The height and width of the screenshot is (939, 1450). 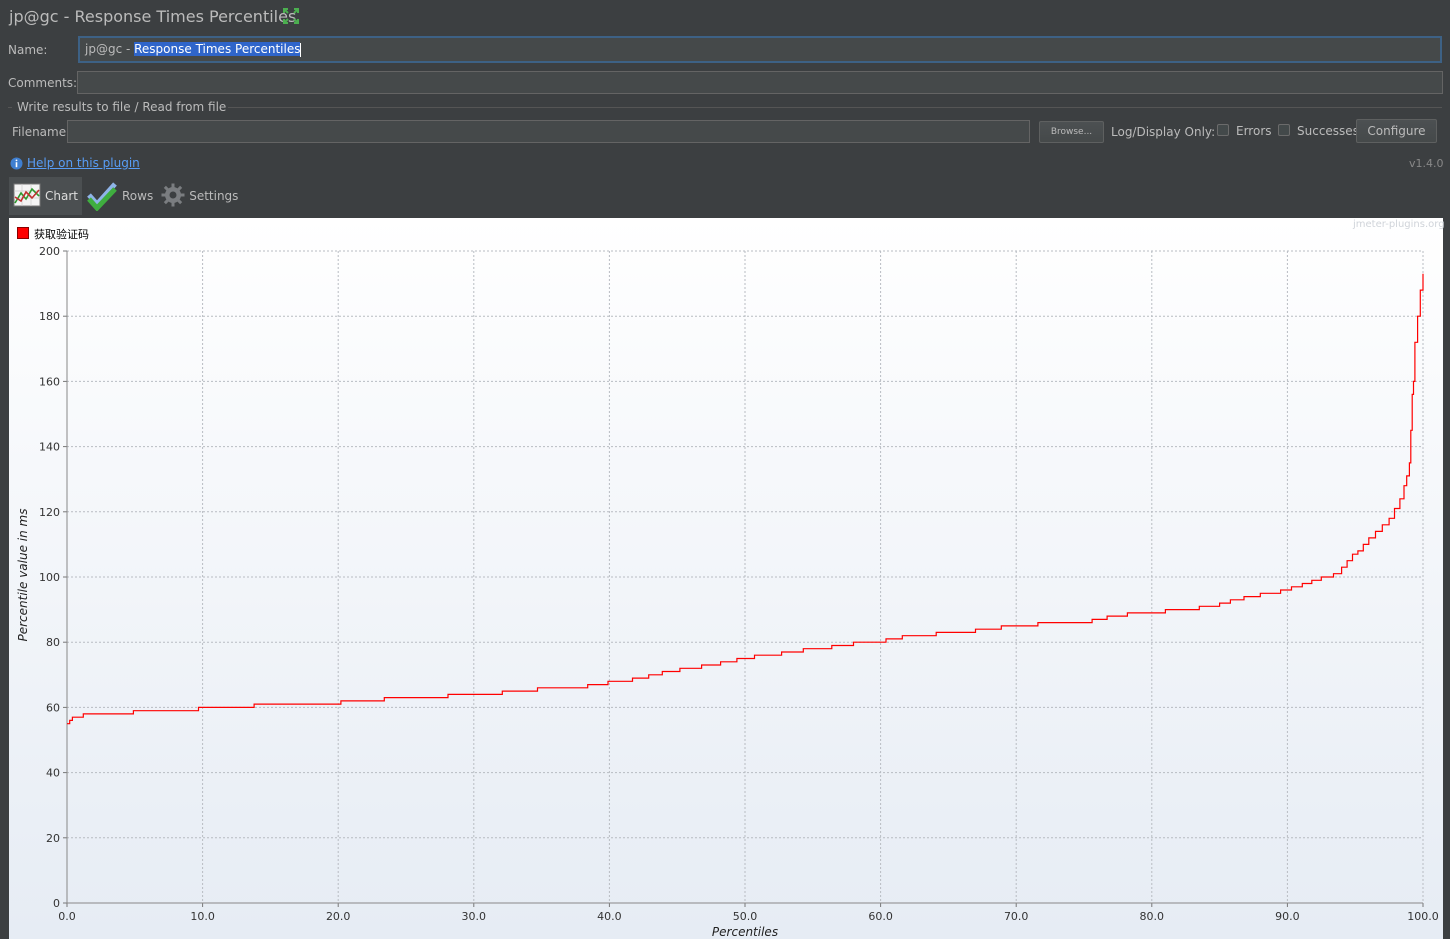 I want to click on y-tick-label: 80, so click(x=53, y=642).